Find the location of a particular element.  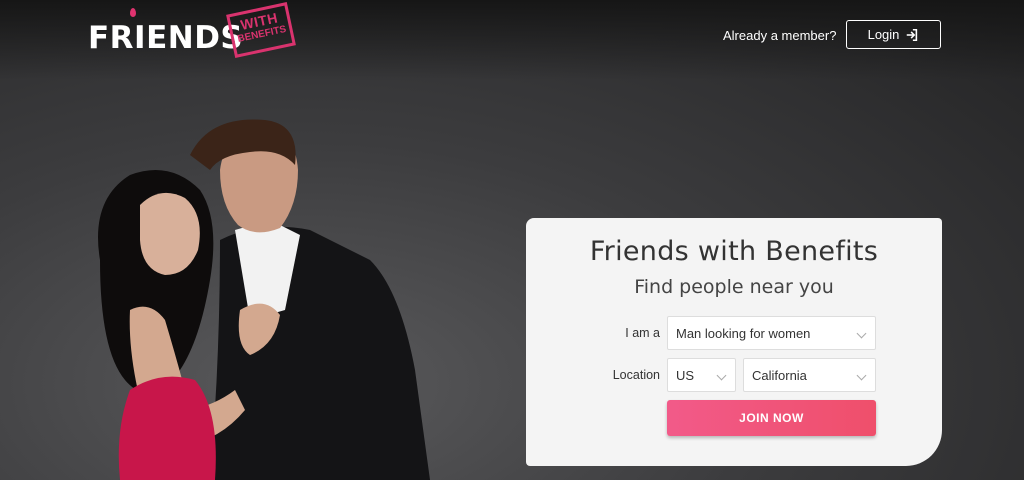

logo-stamp: WITH BENEFITS is located at coordinates (261, 30).